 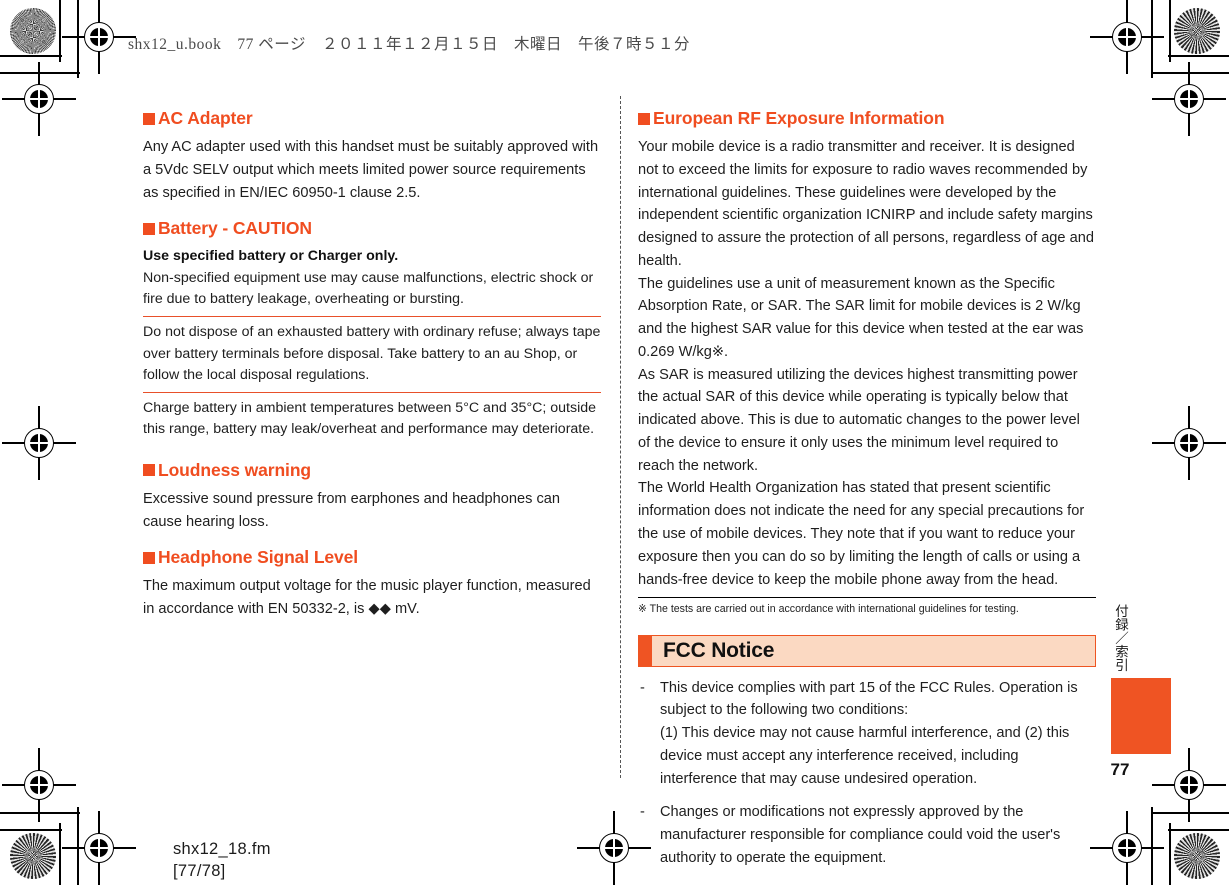 I want to click on trim-mark-top-left-h, so click(x=31, y=56).